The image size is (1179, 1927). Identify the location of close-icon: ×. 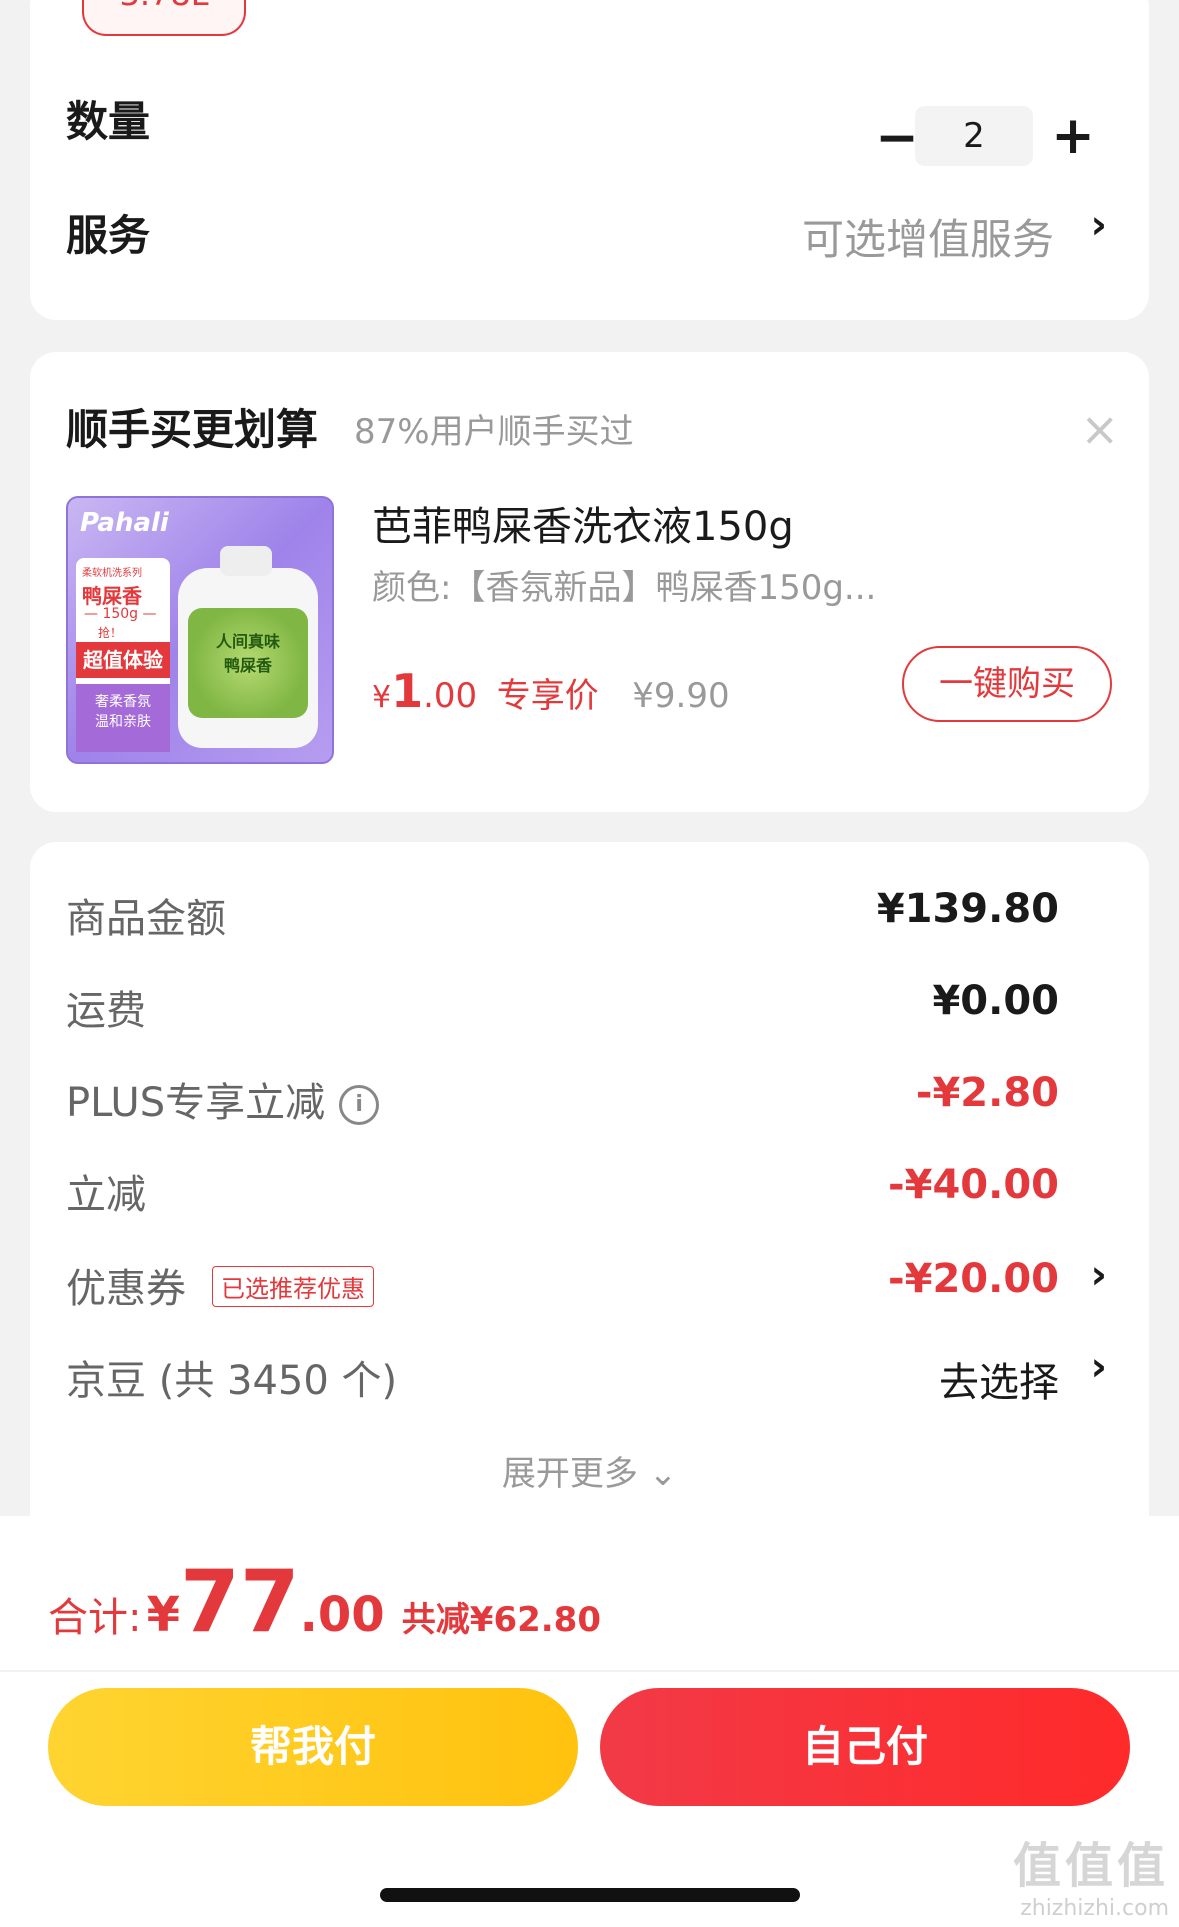
(1099, 429).